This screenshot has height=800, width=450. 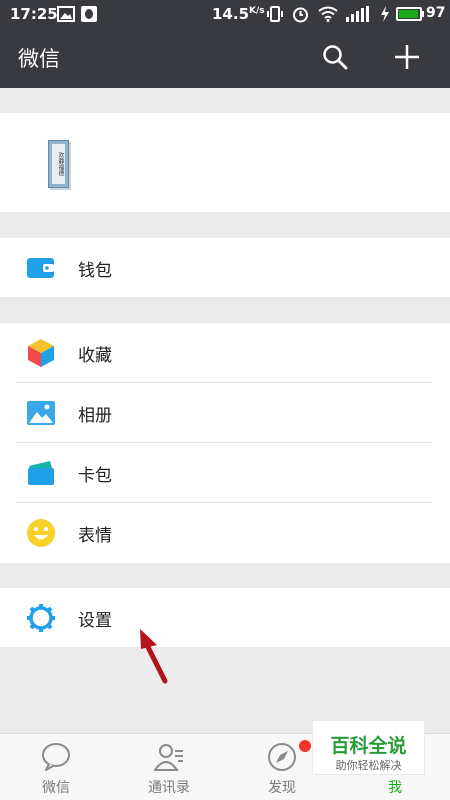 I want to click on smile-icon, so click(x=41, y=533).